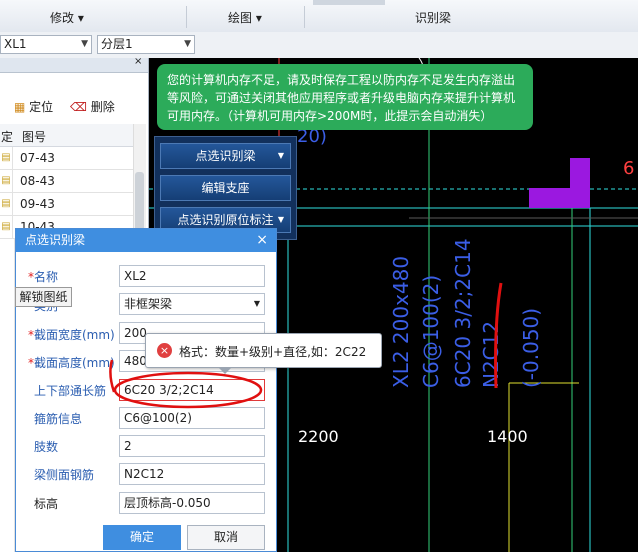 The height and width of the screenshot is (552, 638). What do you see at coordinates (463, 313) in the screenshot?
I see `beam-annotation: 6C20 3/2;2C14` at bounding box center [463, 313].